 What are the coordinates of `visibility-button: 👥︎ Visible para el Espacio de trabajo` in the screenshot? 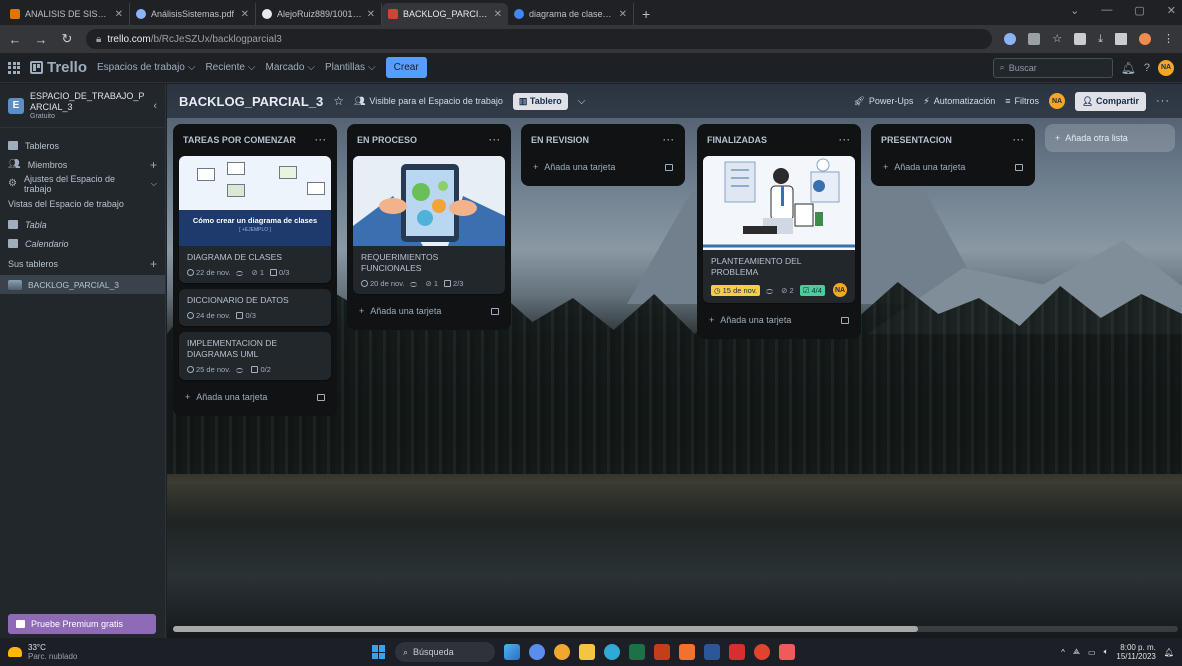 It's located at (428, 101).